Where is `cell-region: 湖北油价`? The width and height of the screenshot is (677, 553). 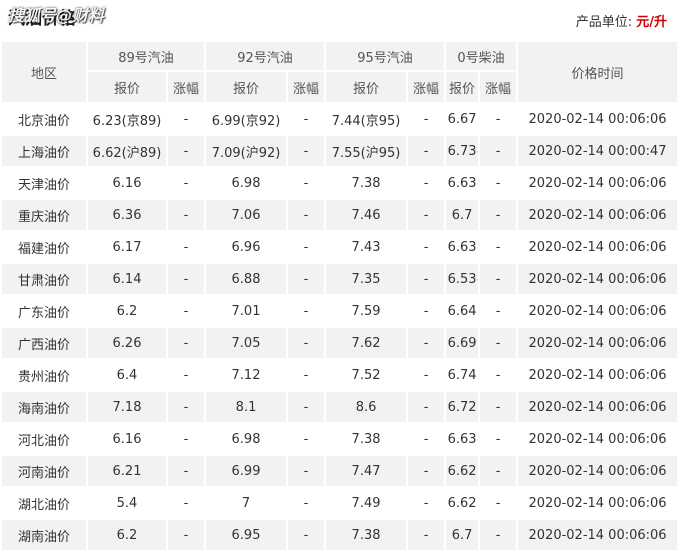 cell-region: 湖北油价 is located at coordinates (44, 503).